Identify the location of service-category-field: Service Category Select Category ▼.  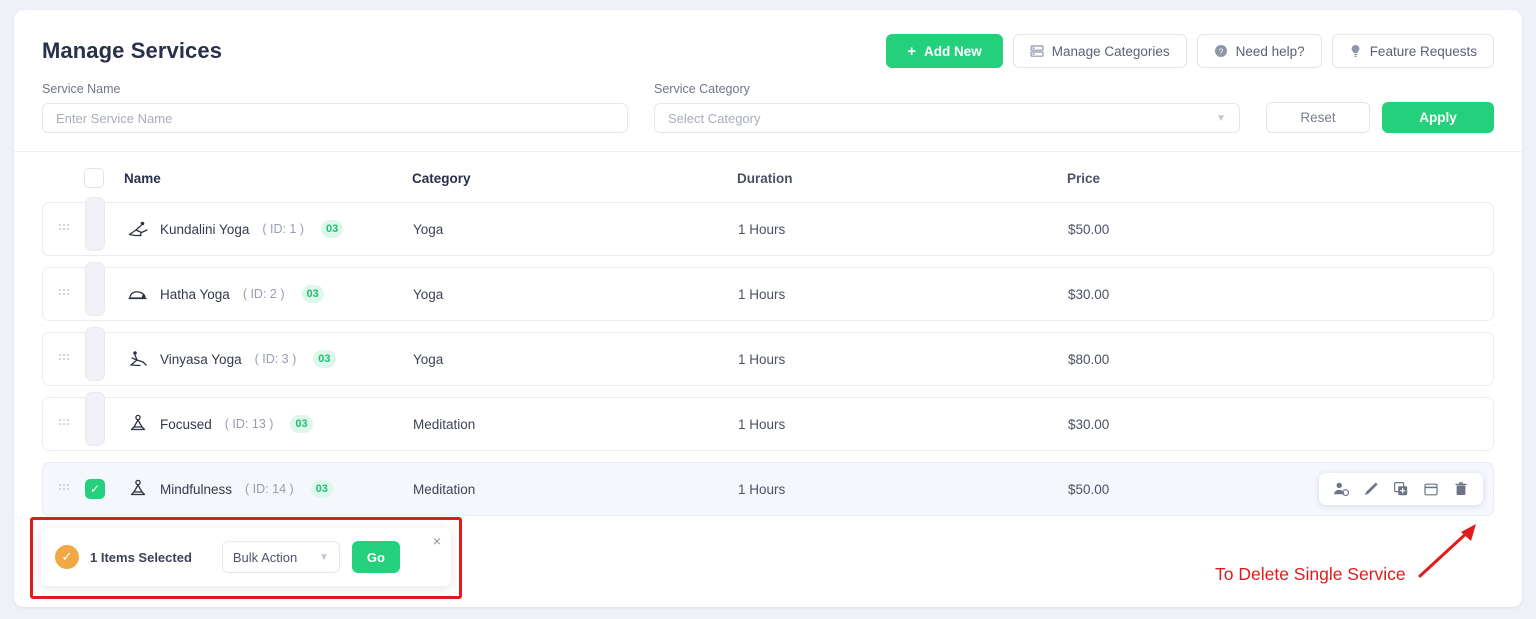
(947, 107).